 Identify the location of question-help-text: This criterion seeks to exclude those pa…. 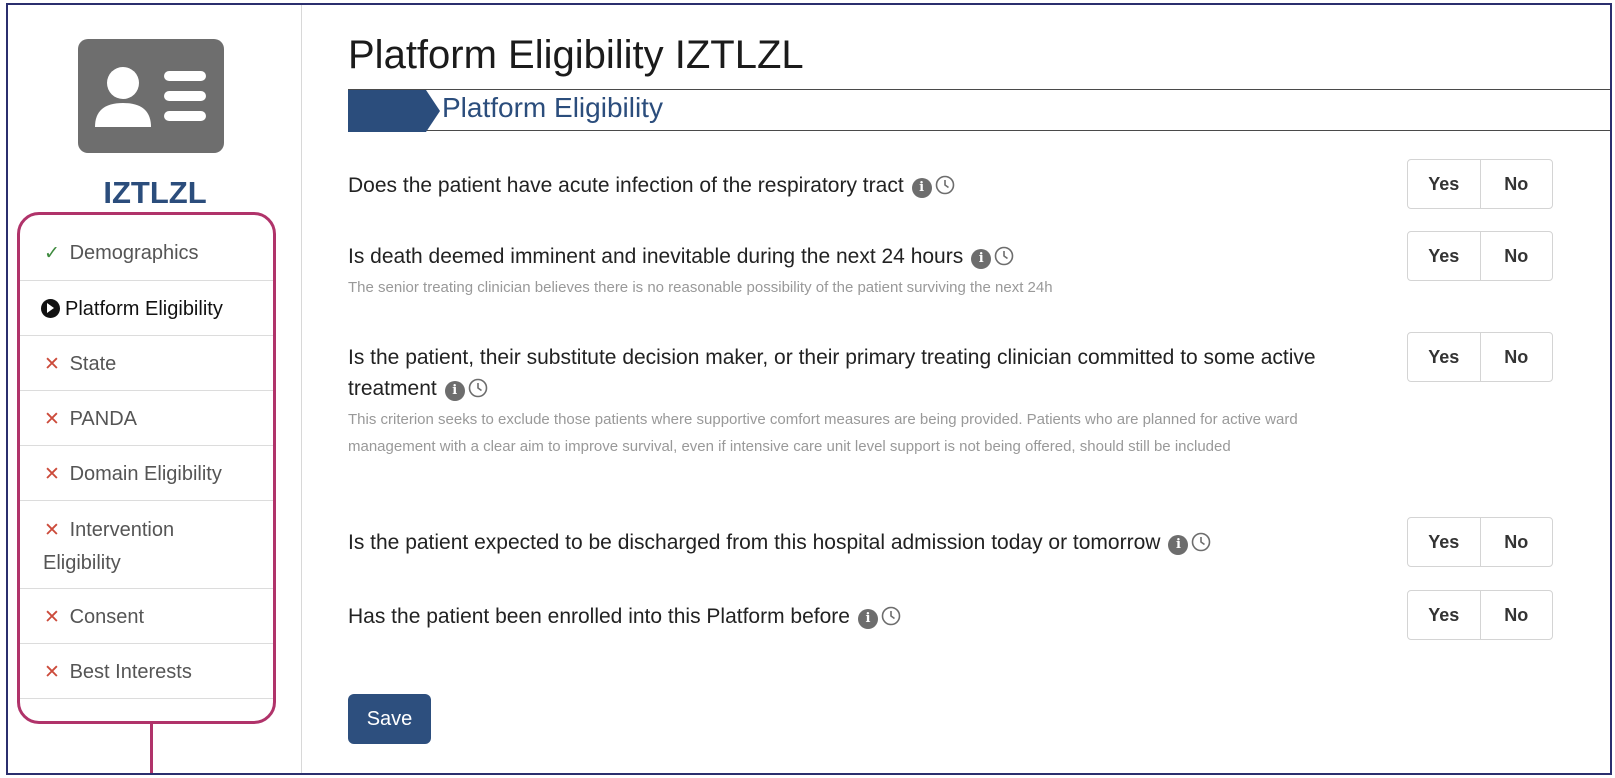
(823, 433).